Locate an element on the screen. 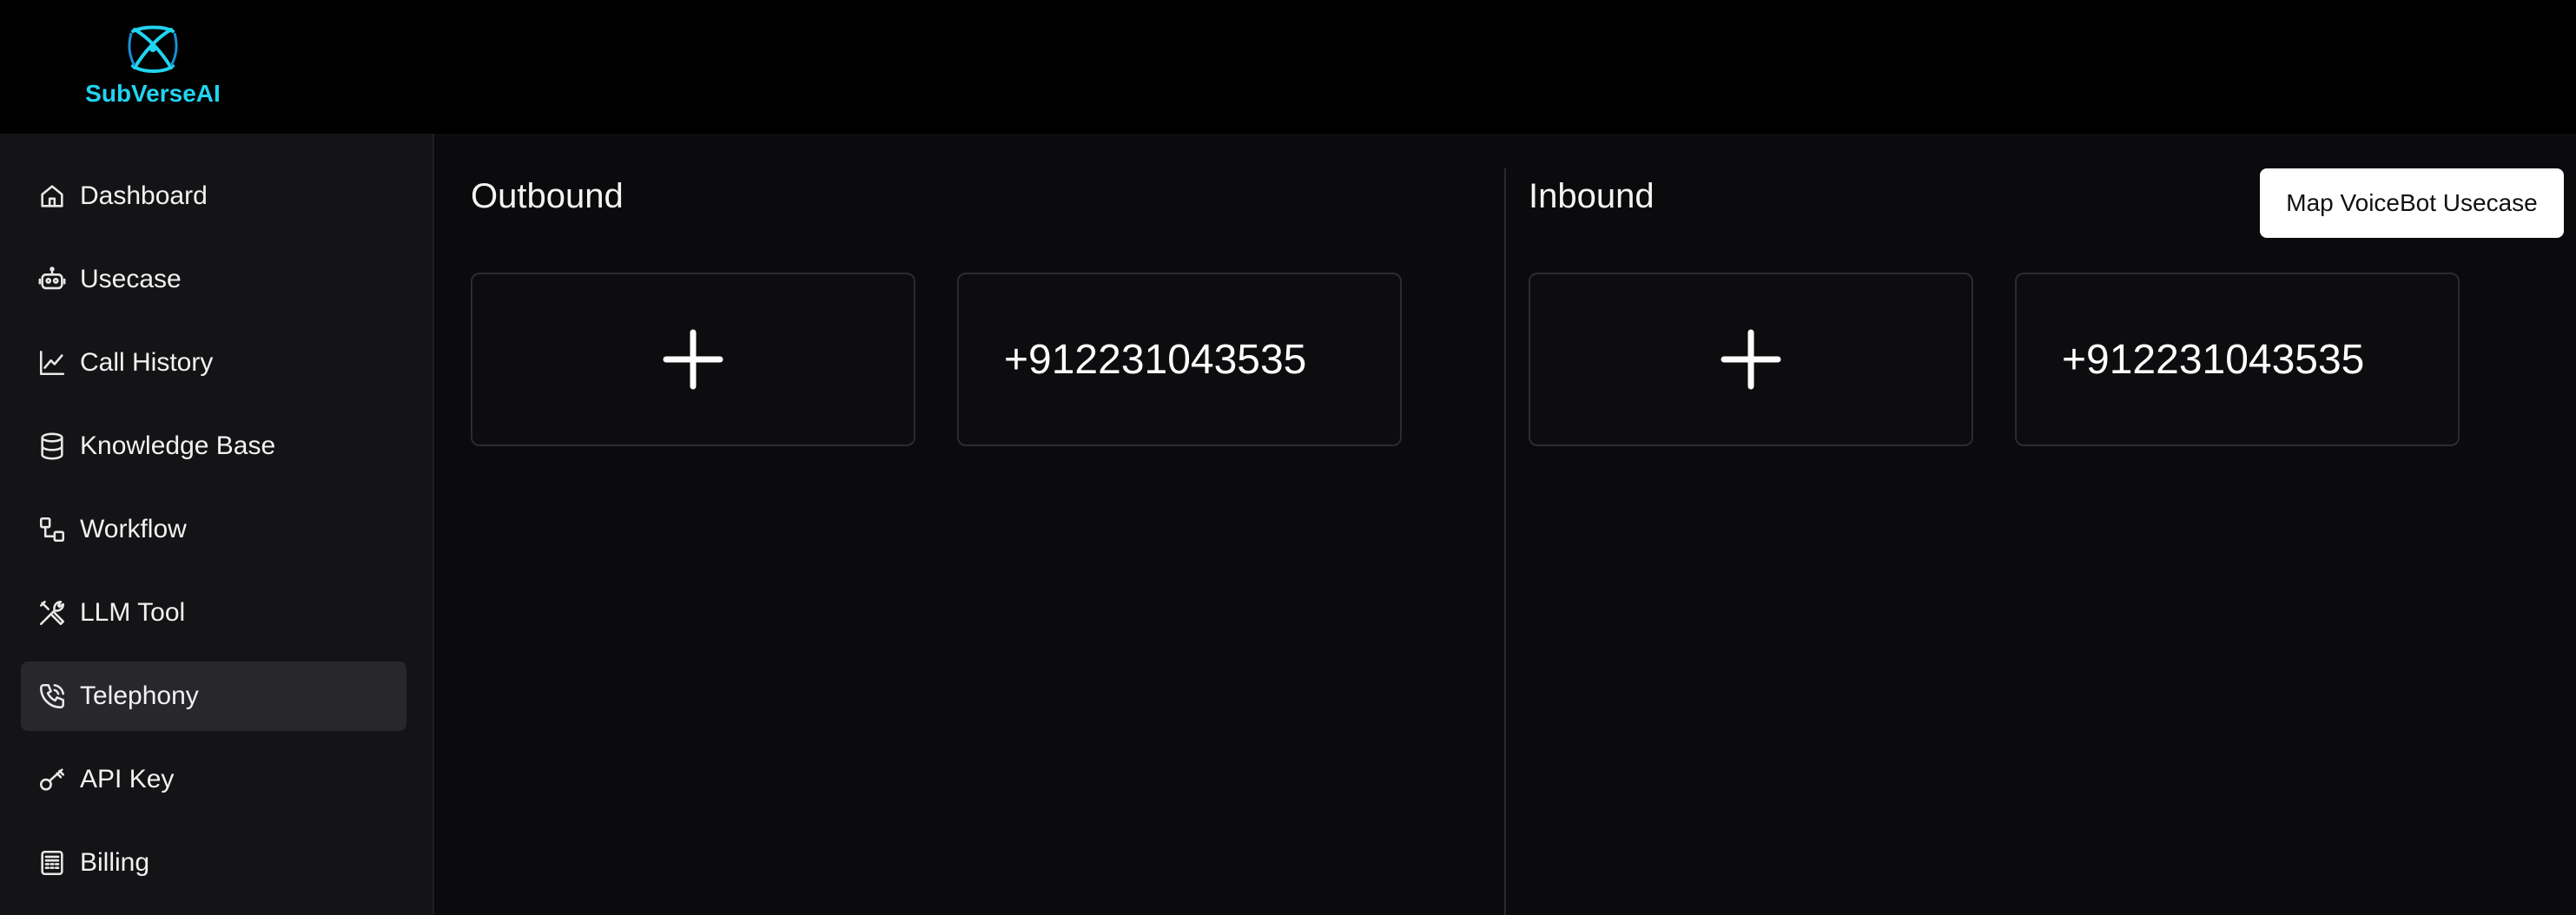 The image size is (2576, 915). sidebar-item-call-history: Call History is located at coordinates (214, 363).